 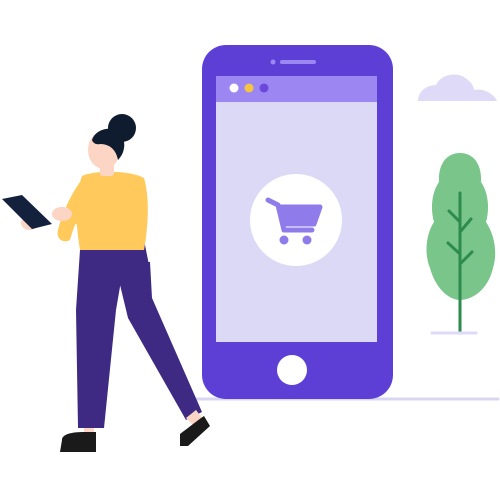 What do you see at coordinates (62, 214) in the screenshot?
I see `woman-hand-right` at bounding box center [62, 214].